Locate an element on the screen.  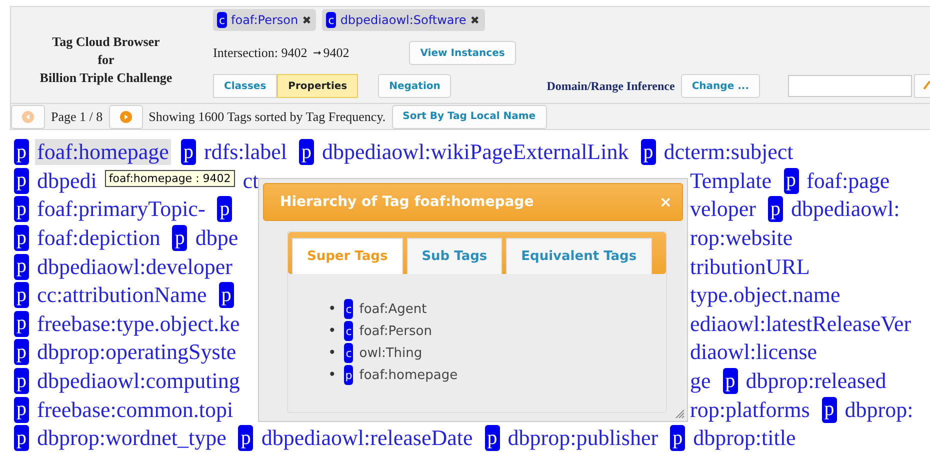
tooltip: foaf:homepage : 9402 is located at coordinates (169, 179).